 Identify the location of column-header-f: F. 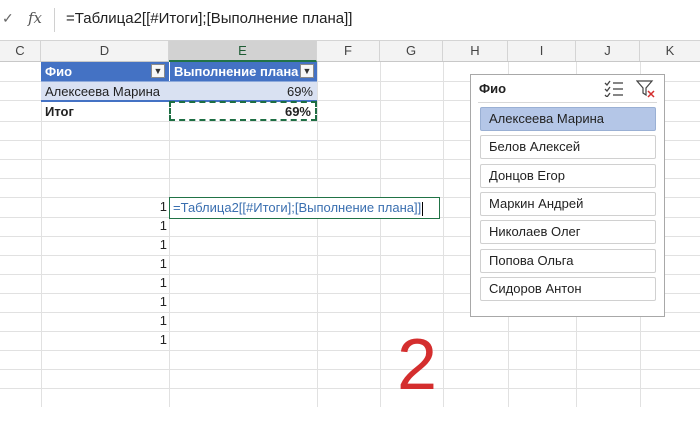
(348, 51).